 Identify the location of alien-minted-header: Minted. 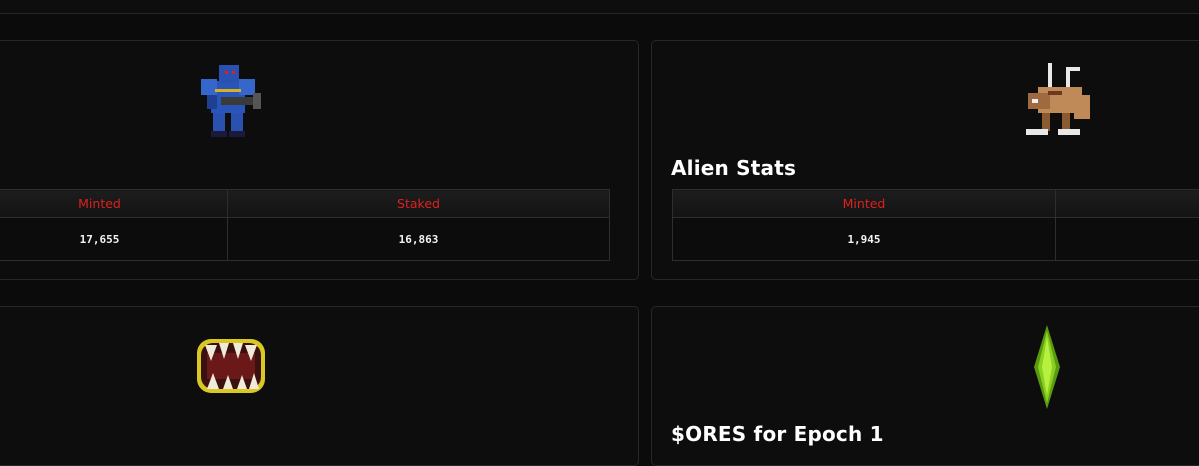
(864, 204).